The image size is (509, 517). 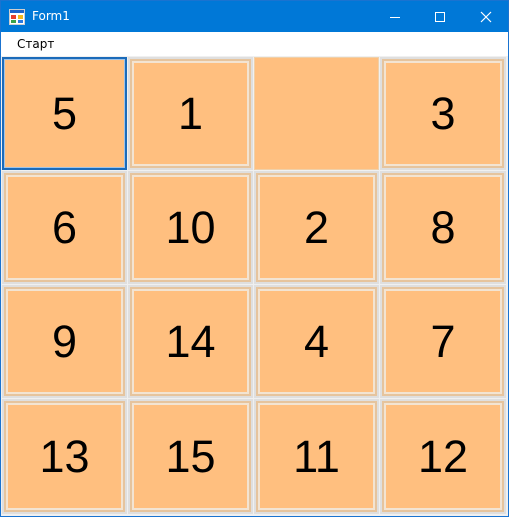 I want to click on tile-button: 15, so click(x=190, y=456).